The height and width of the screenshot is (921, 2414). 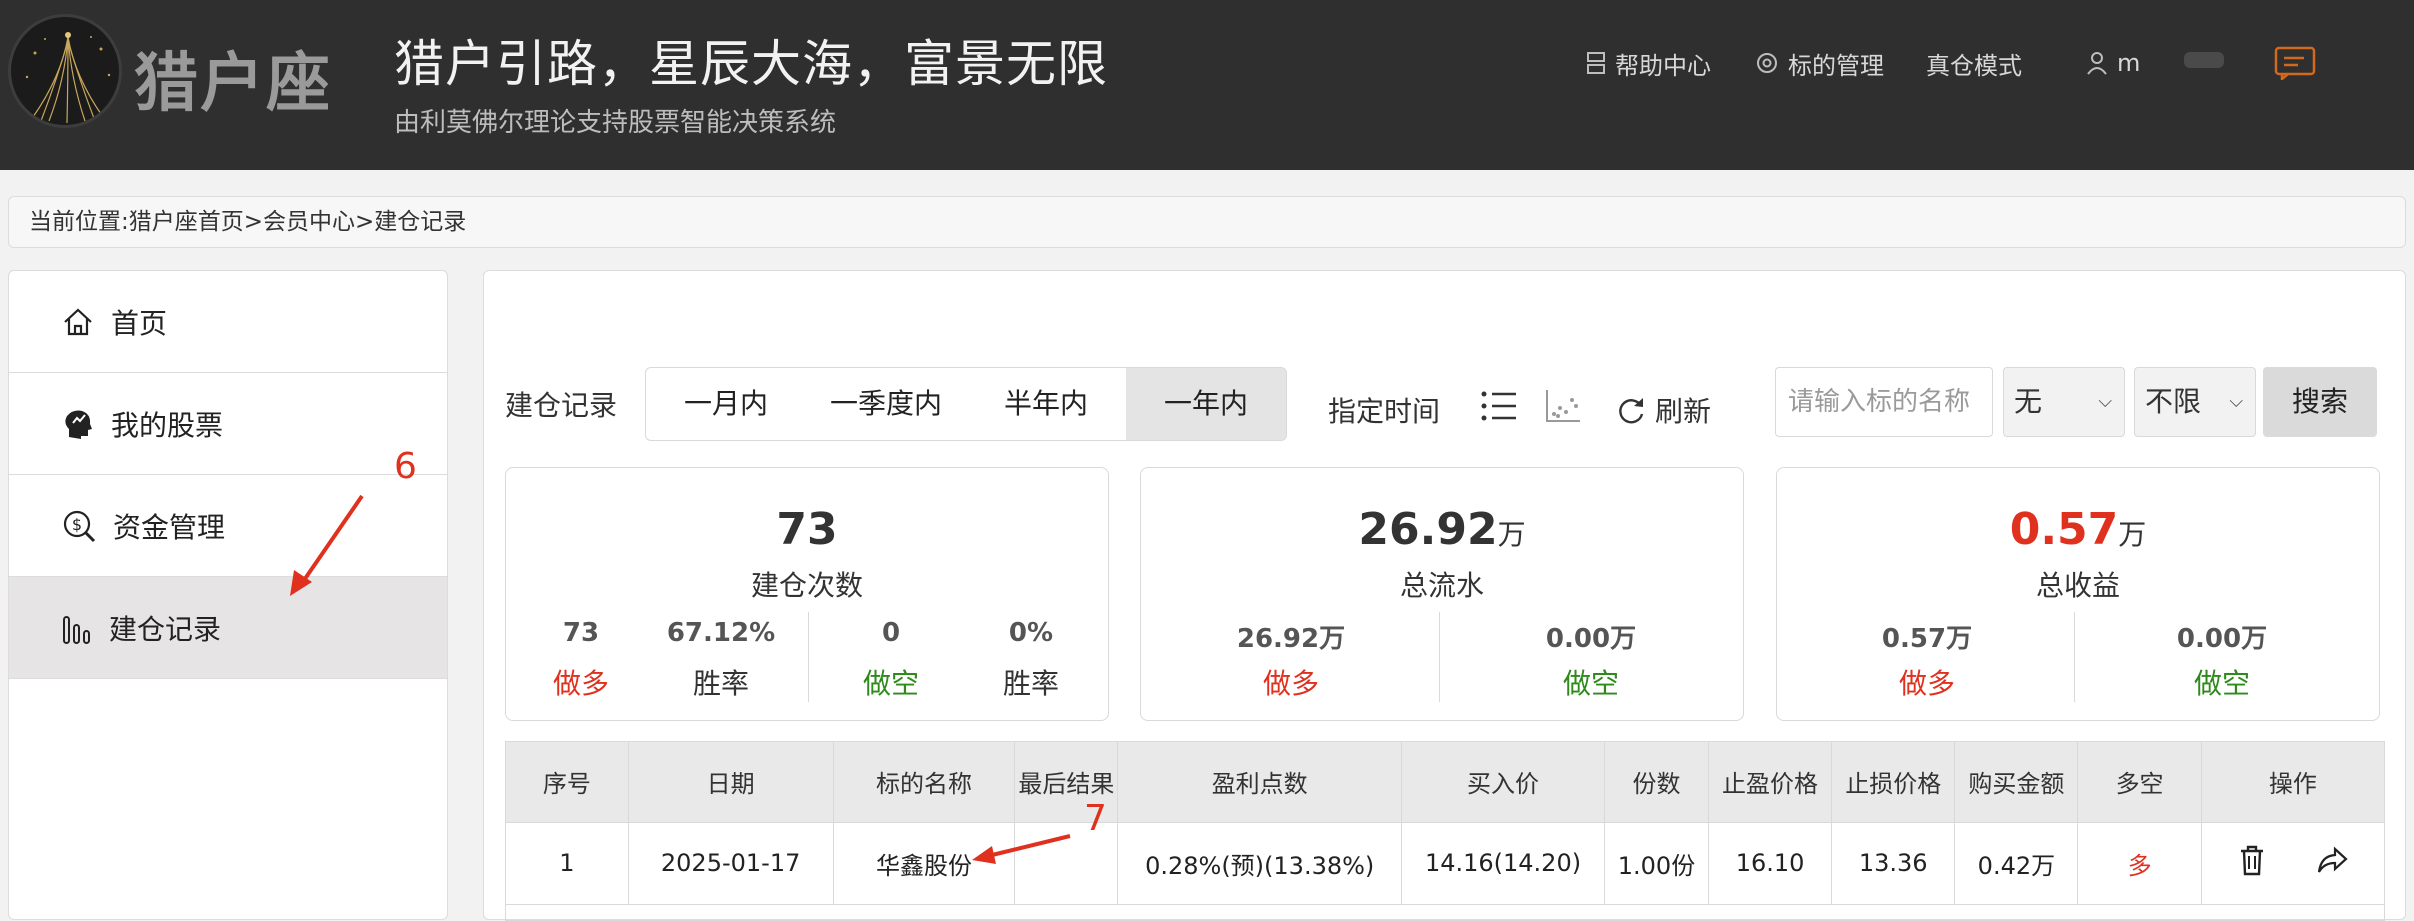 What do you see at coordinates (139, 323) in the screenshot?
I see `sidebar-item-label: 首页` at bounding box center [139, 323].